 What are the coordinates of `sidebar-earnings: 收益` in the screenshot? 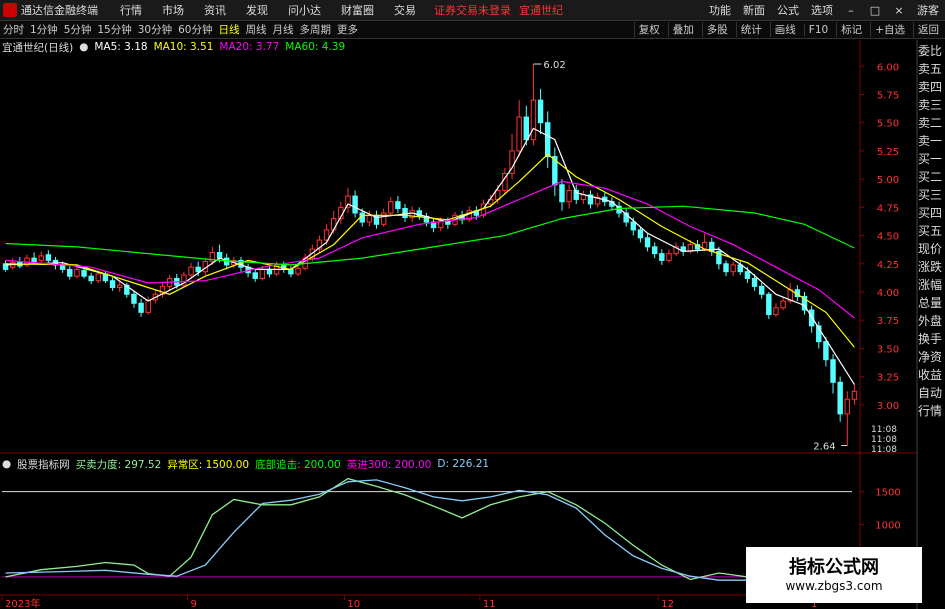 It's located at (931, 375).